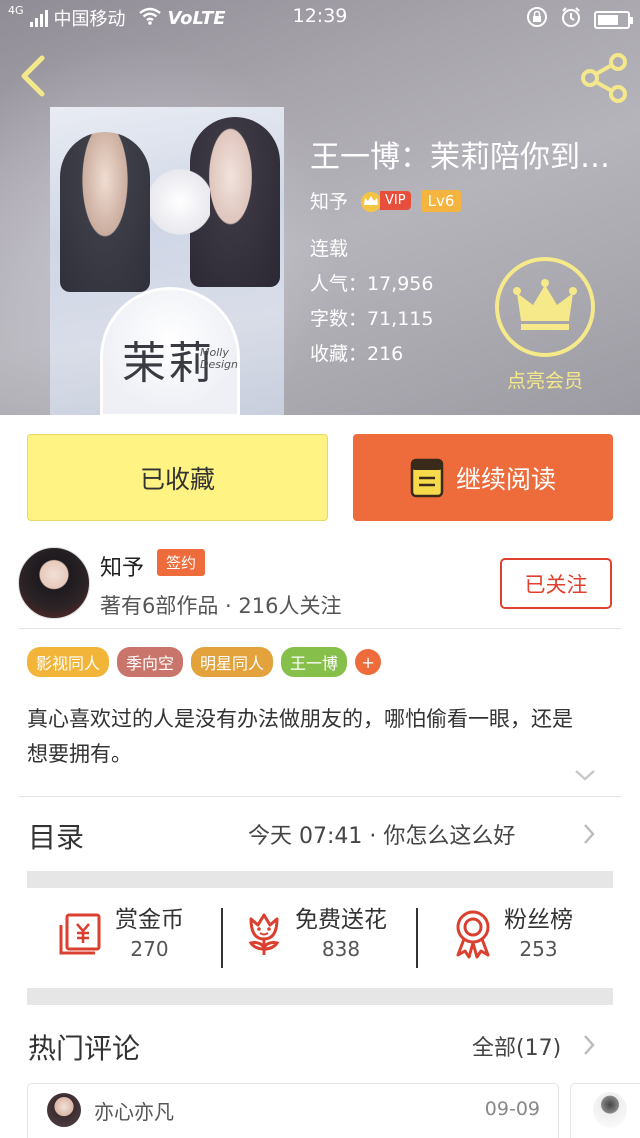 The width and height of the screenshot is (640, 1138). Describe the element at coordinates (264, 934) in the screenshot. I see `flower-icon` at that location.